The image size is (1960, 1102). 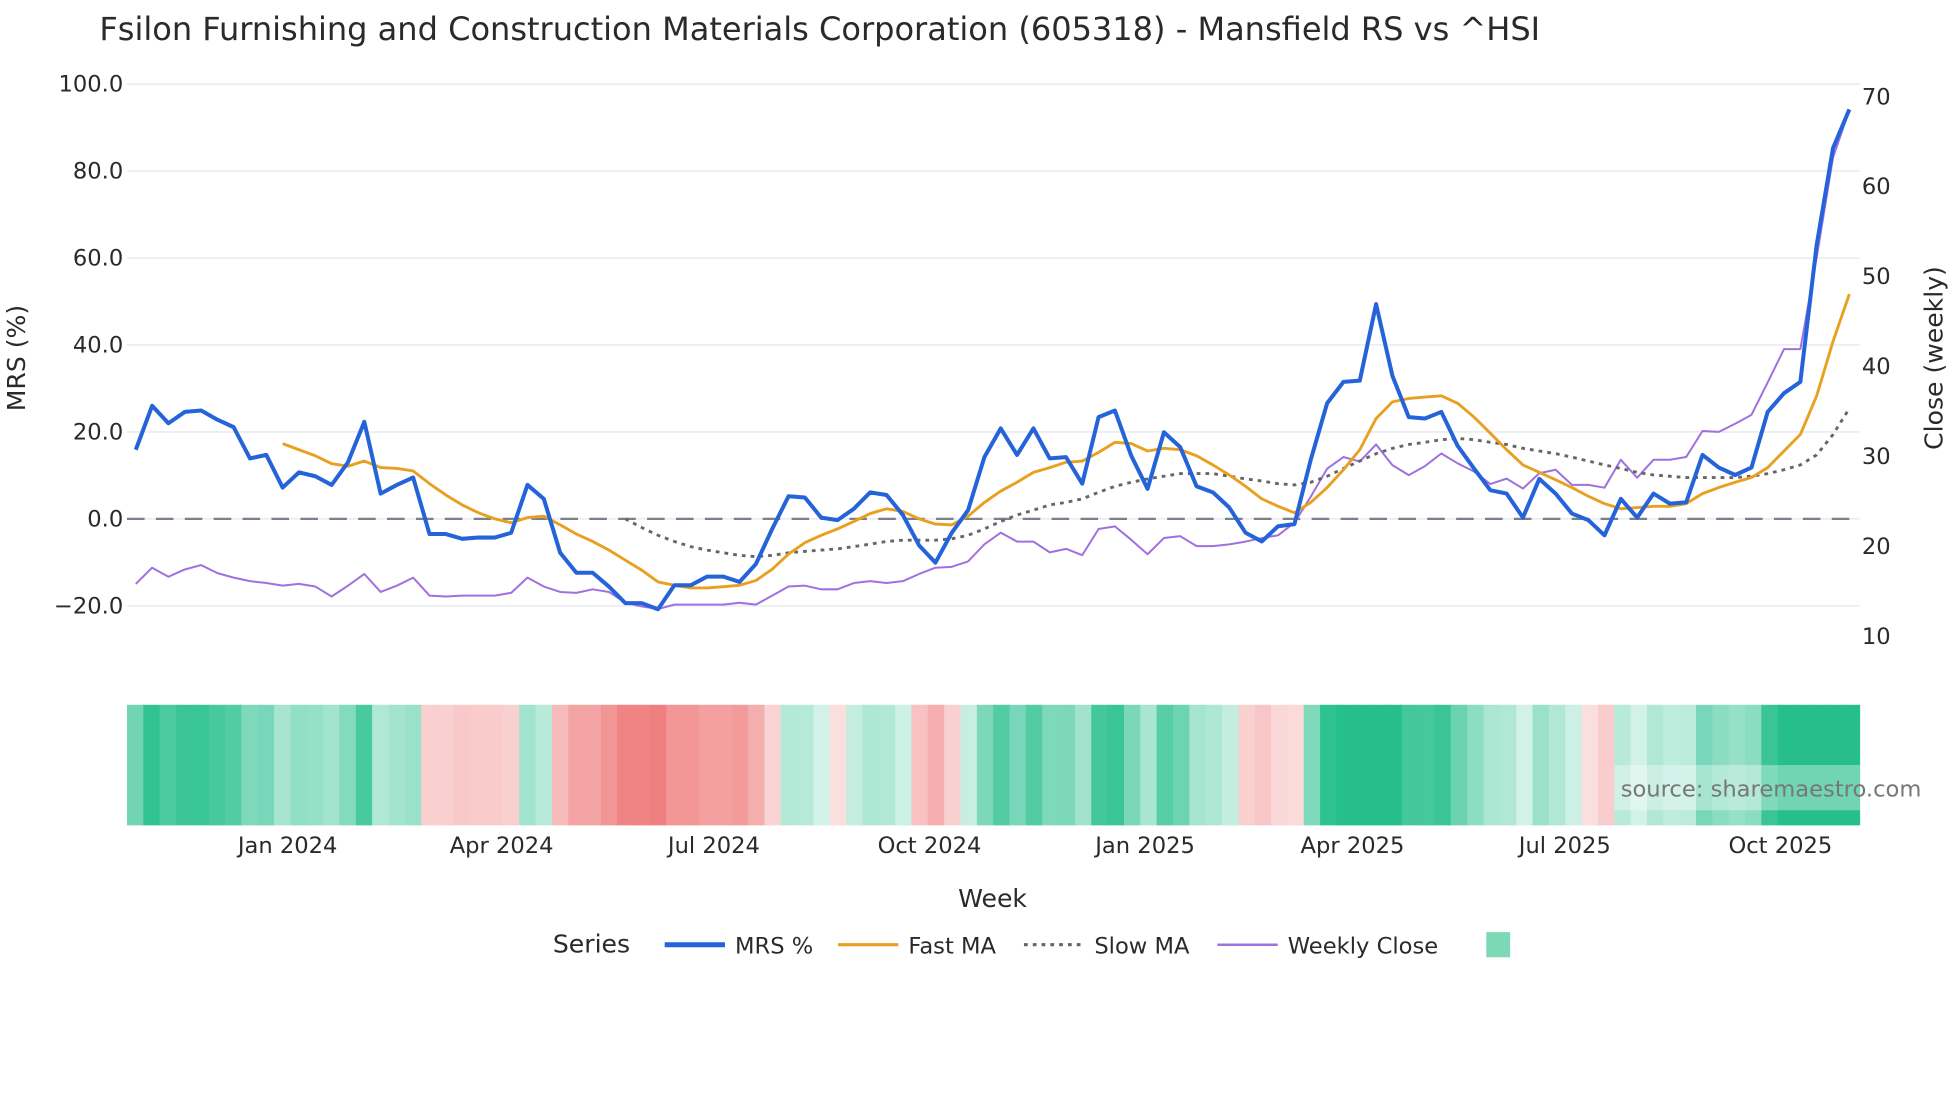 What do you see at coordinates (993, 765) in the screenshot?
I see `mrs-heatmap-strip` at bounding box center [993, 765].